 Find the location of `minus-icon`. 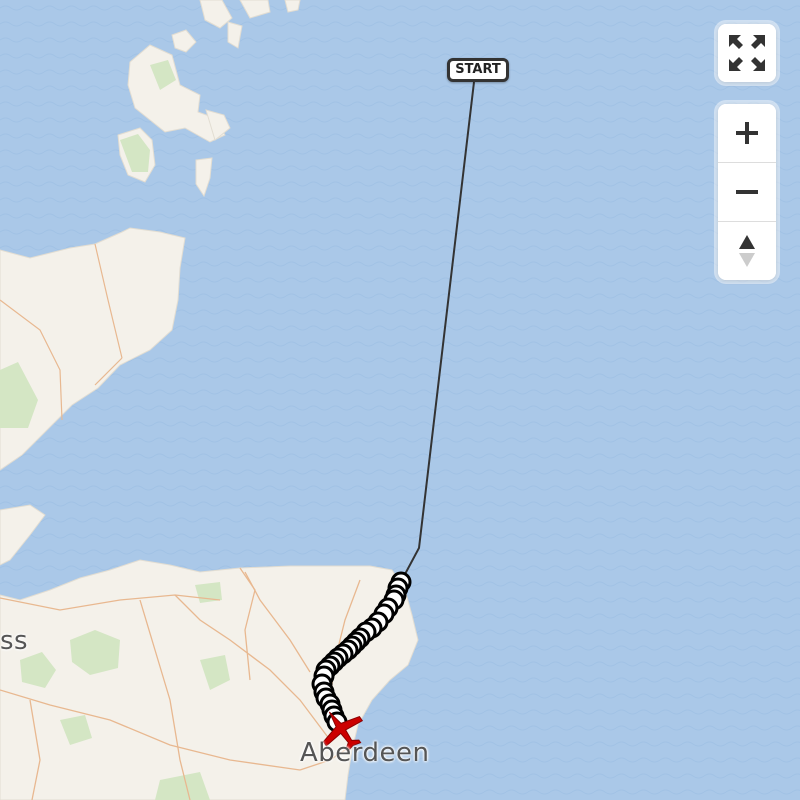

minus-icon is located at coordinates (747, 192).